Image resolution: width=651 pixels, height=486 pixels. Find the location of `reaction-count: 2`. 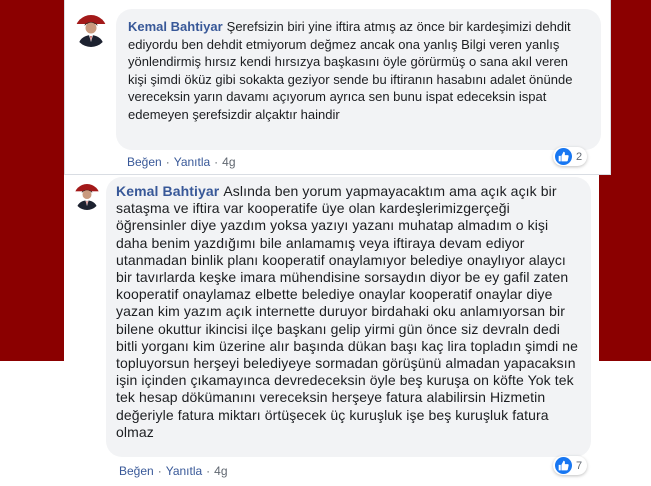

reaction-count: 2 is located at coordinates (579, 156).